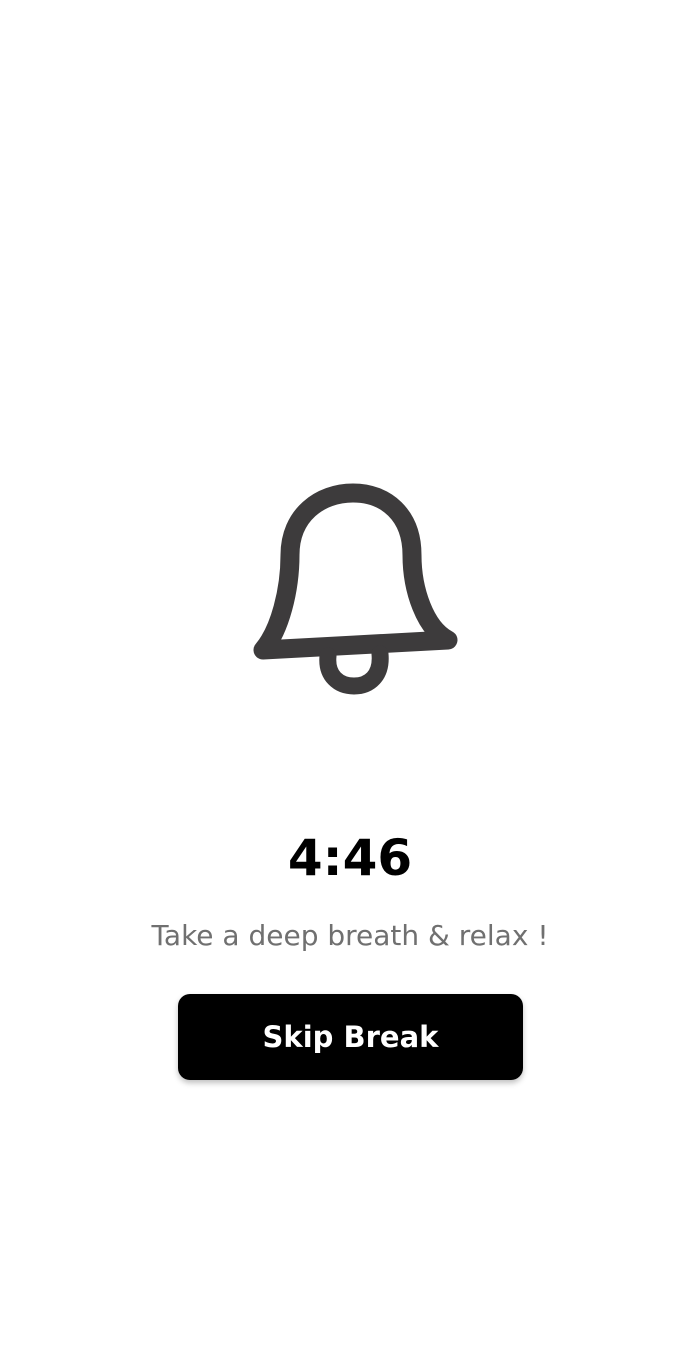 This screenshot has height=1356, width=694. Describe the element at coordinates (355, 590) in the screenshot. I see `bell-icon` at that location.